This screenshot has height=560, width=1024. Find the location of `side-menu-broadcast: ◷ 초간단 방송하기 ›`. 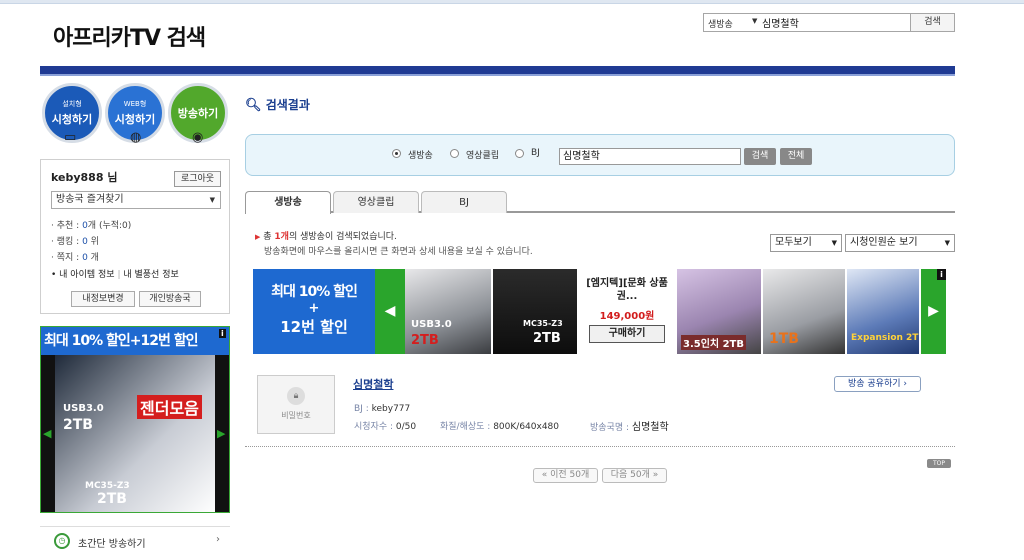

side-menu-broadcast: ◷ 초간단 방송하기 › is located at coordinates (135, 543).